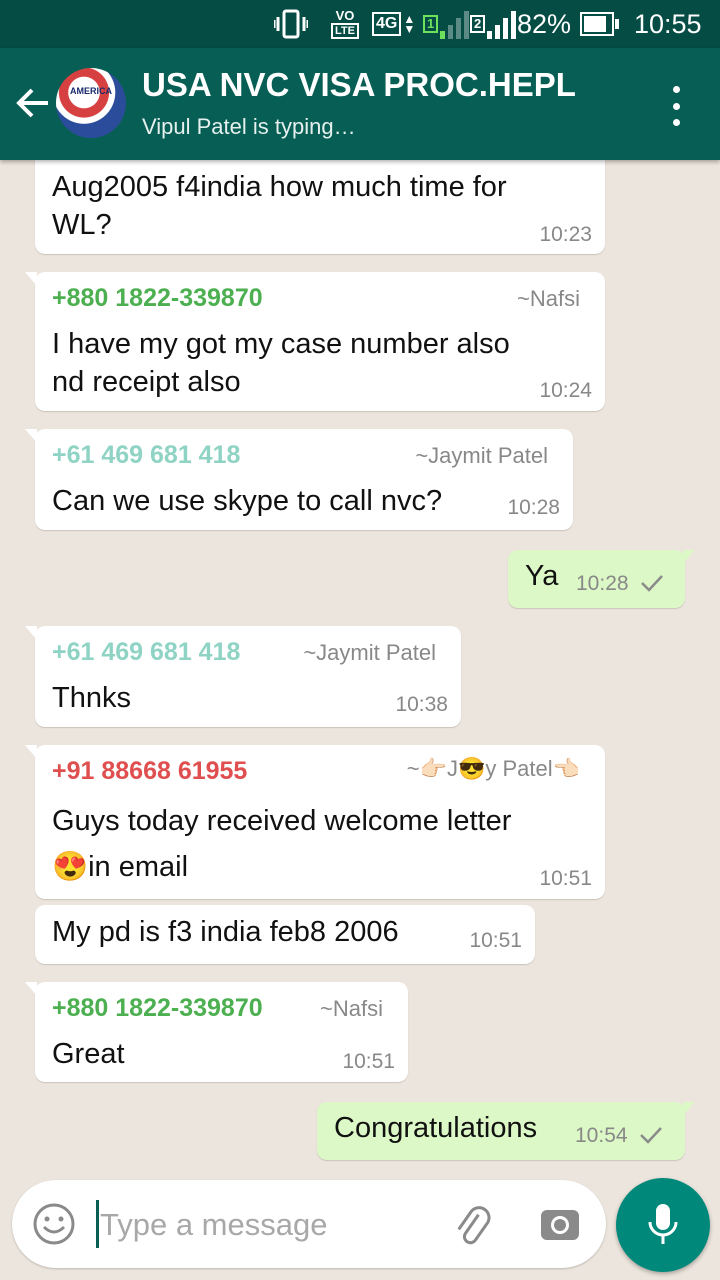 The height and width of the screenshot is (1280, 720). What do you see at coordinates (493, 768) in the screenshot?
I see `sender-alias: ~👉🏻J😎y Patel👈🏻` at bounding box center [493, 768].